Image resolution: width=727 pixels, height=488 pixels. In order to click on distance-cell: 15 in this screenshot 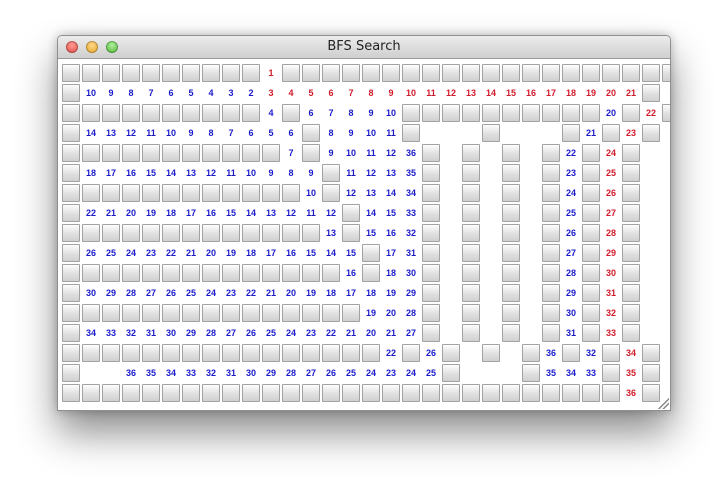, I will do `click(371, 233)`.